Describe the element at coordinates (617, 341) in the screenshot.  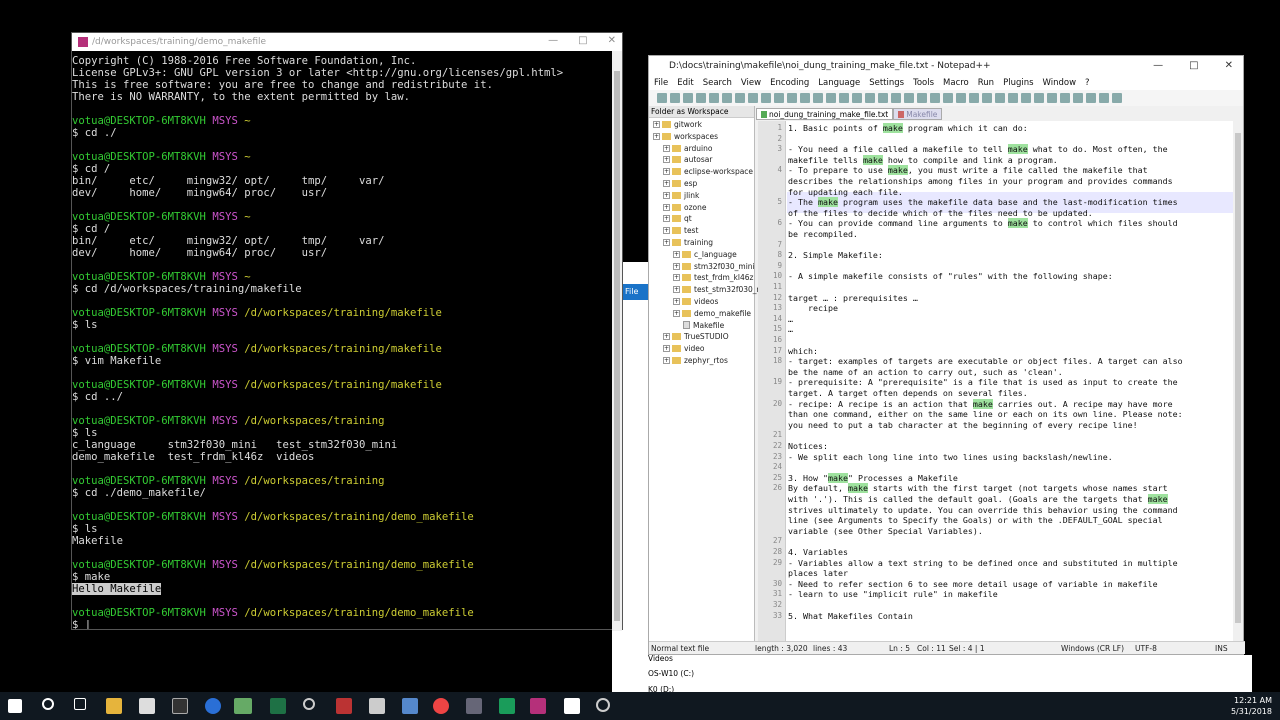
I see `terminal-scrollbar` at that location.